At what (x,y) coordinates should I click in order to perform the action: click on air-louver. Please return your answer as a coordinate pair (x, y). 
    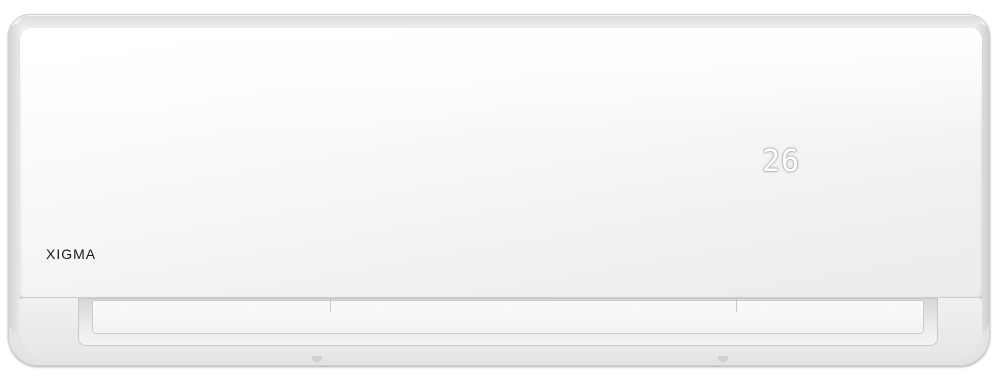
    Looking at the image, I should click on (508, 317).